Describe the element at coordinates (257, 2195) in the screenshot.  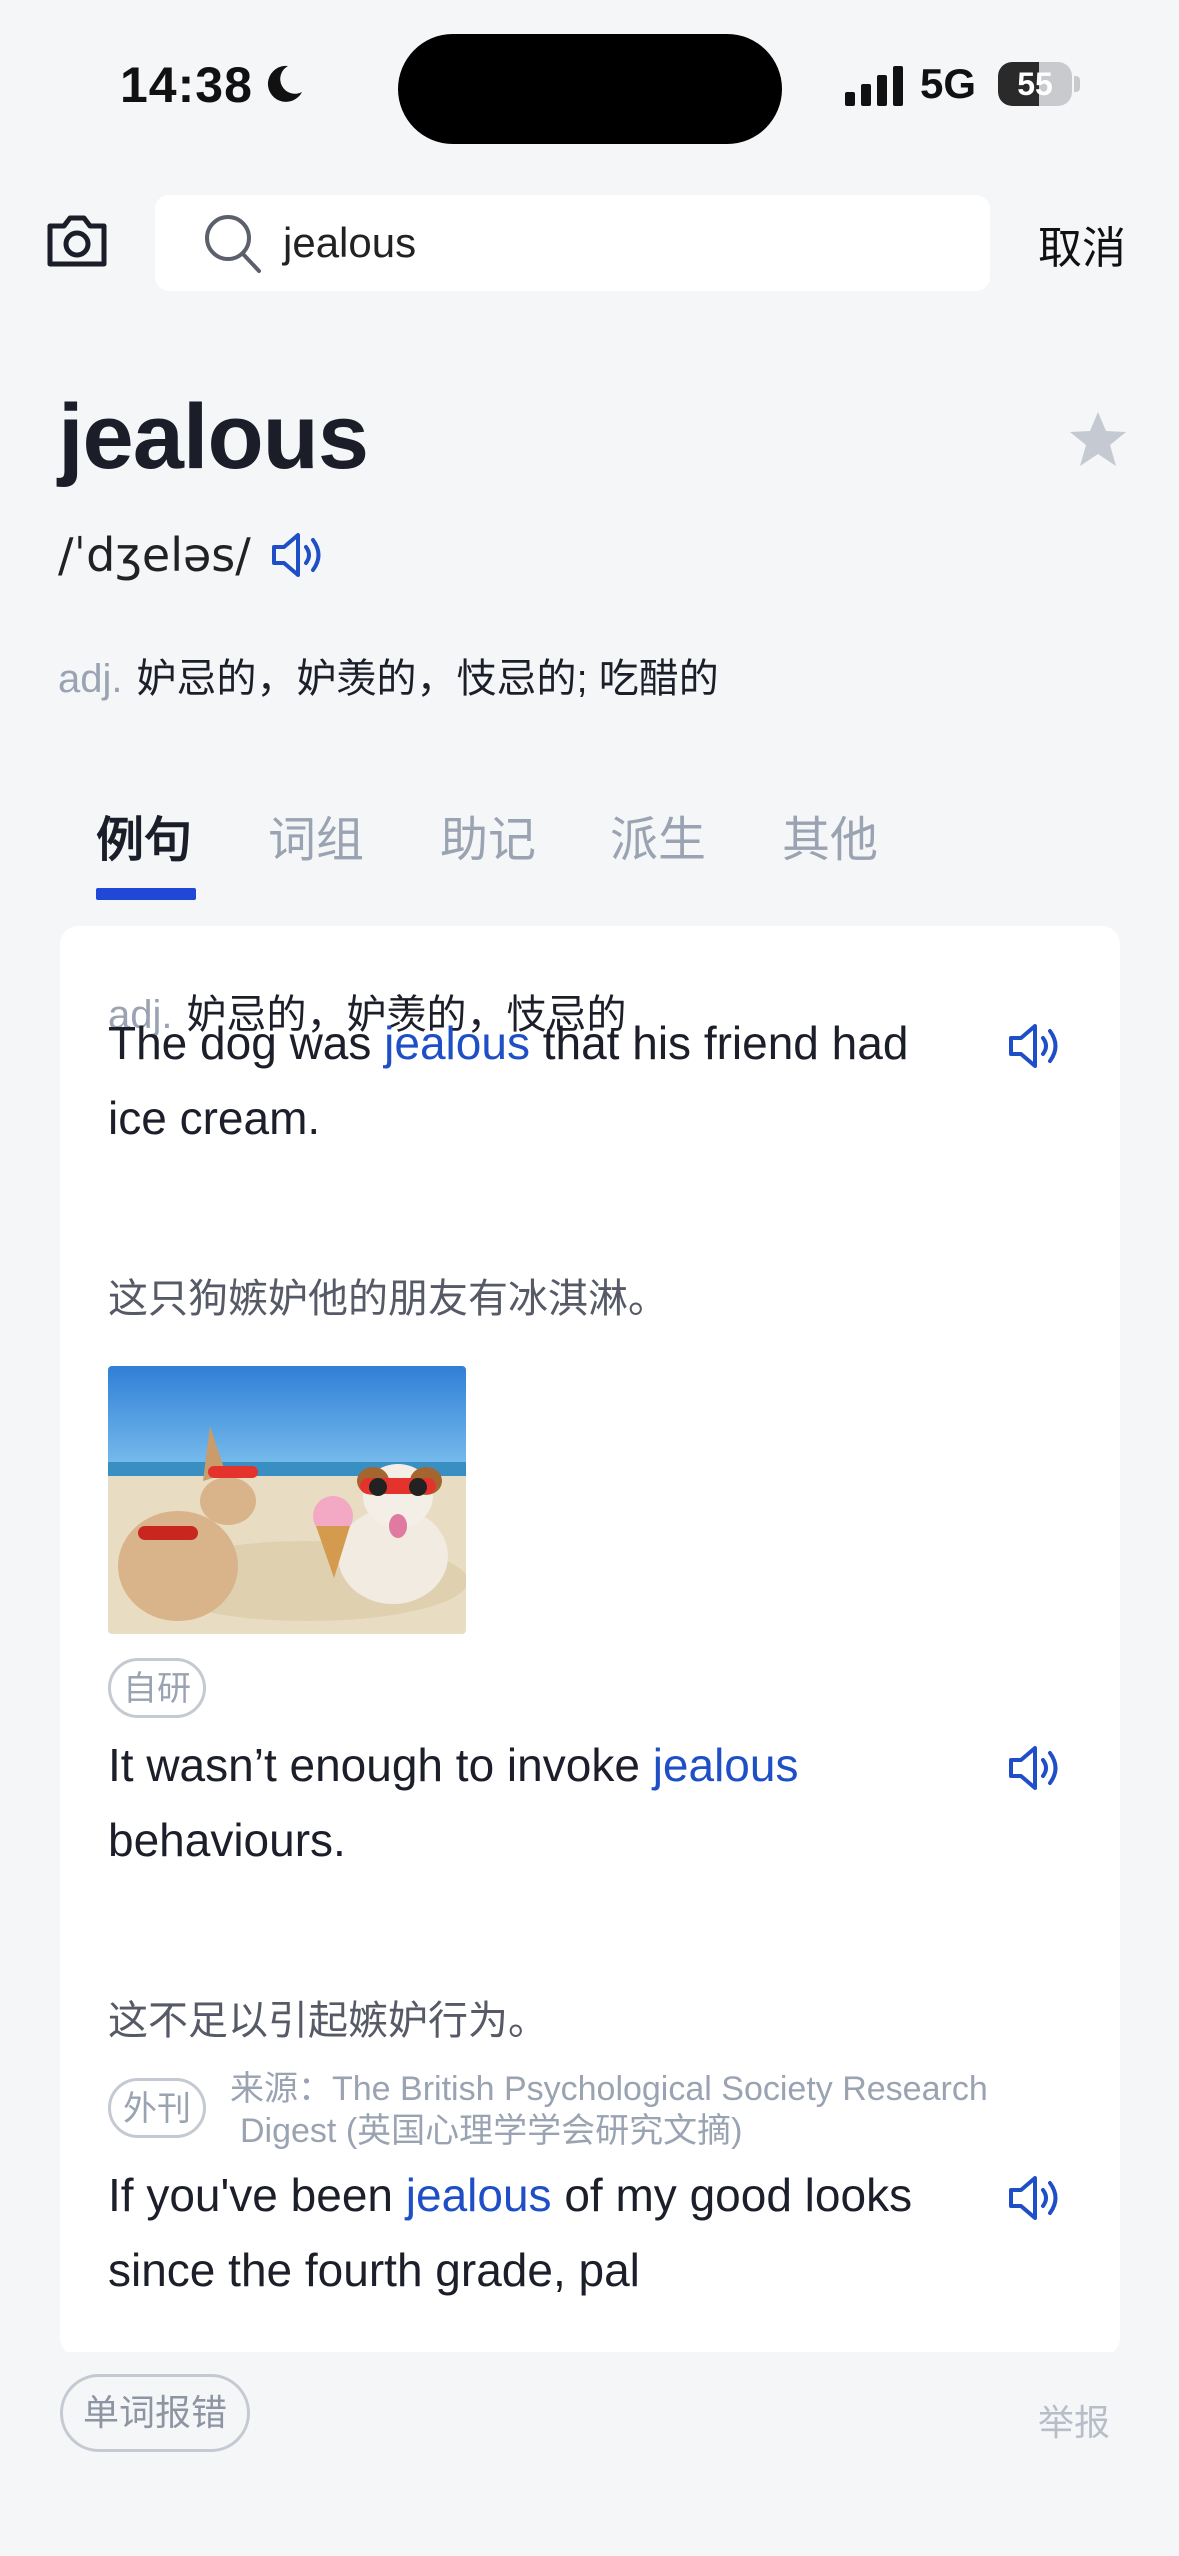
I see `example-text: If you've been` at that location.